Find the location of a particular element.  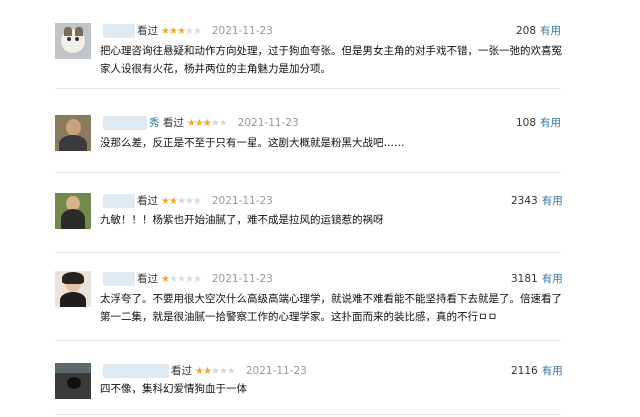

username-tail: 秀 is located at coordinates (154, 123).